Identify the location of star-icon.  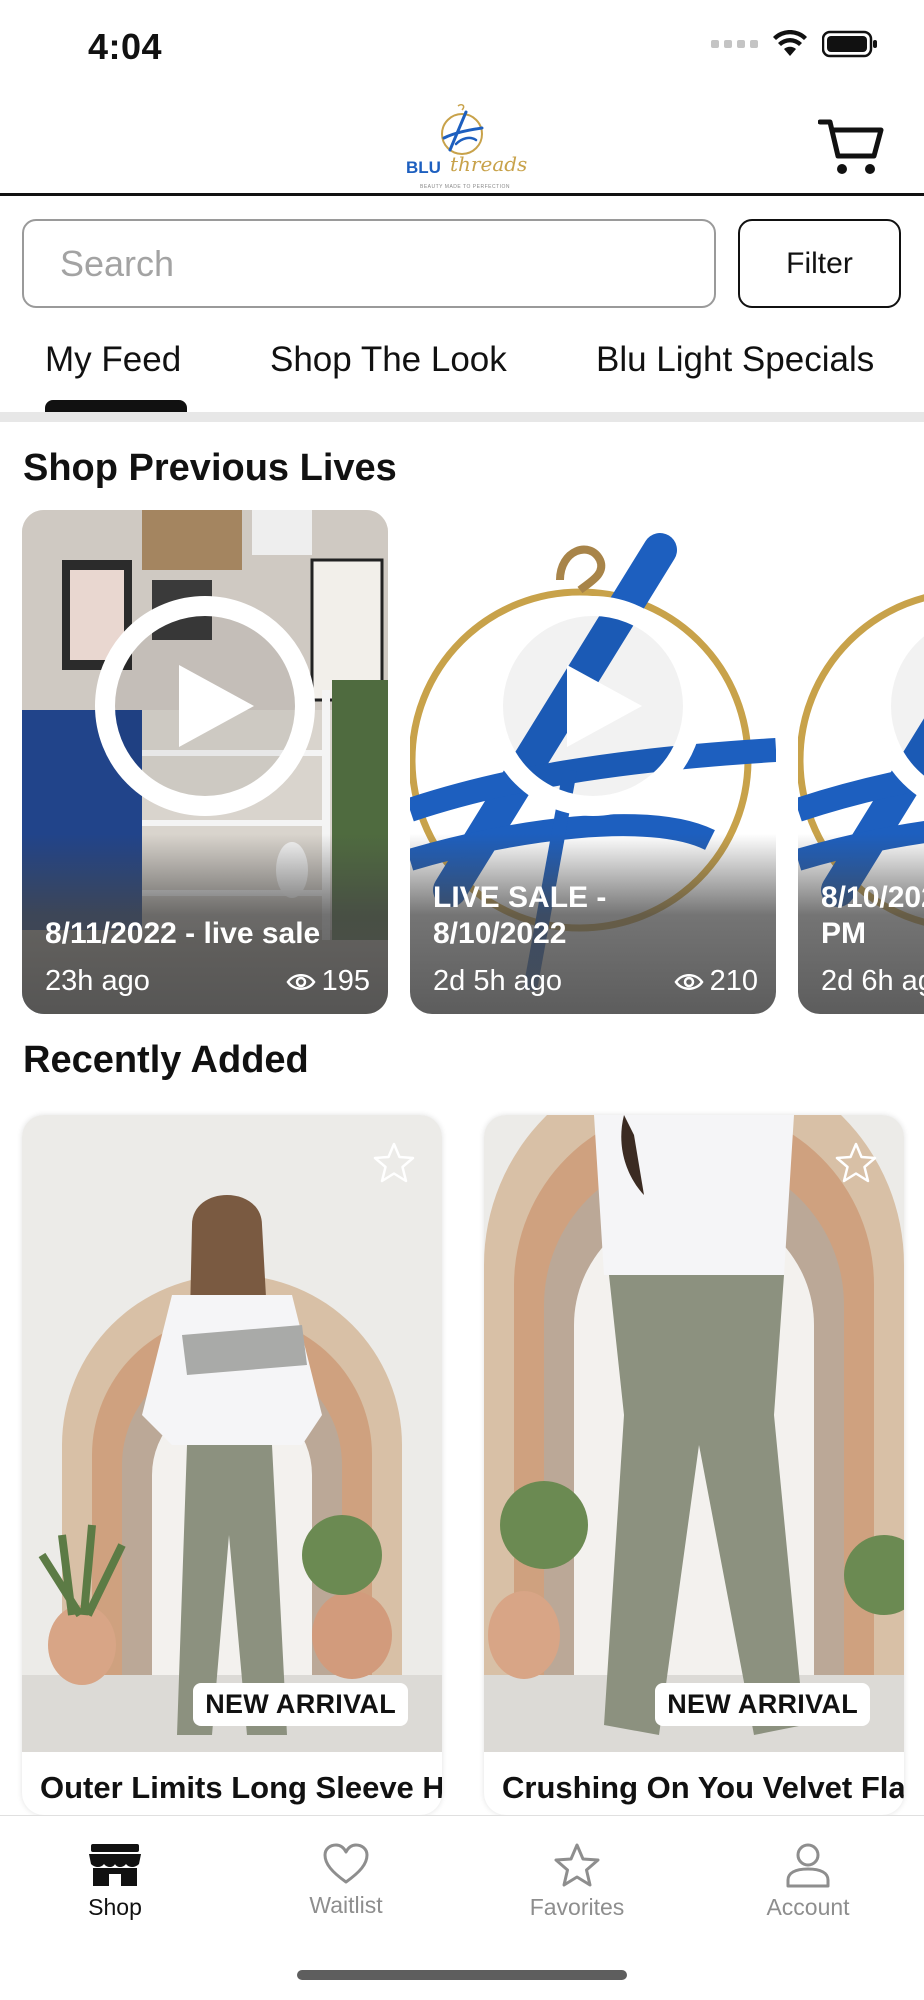
(577, 1865).